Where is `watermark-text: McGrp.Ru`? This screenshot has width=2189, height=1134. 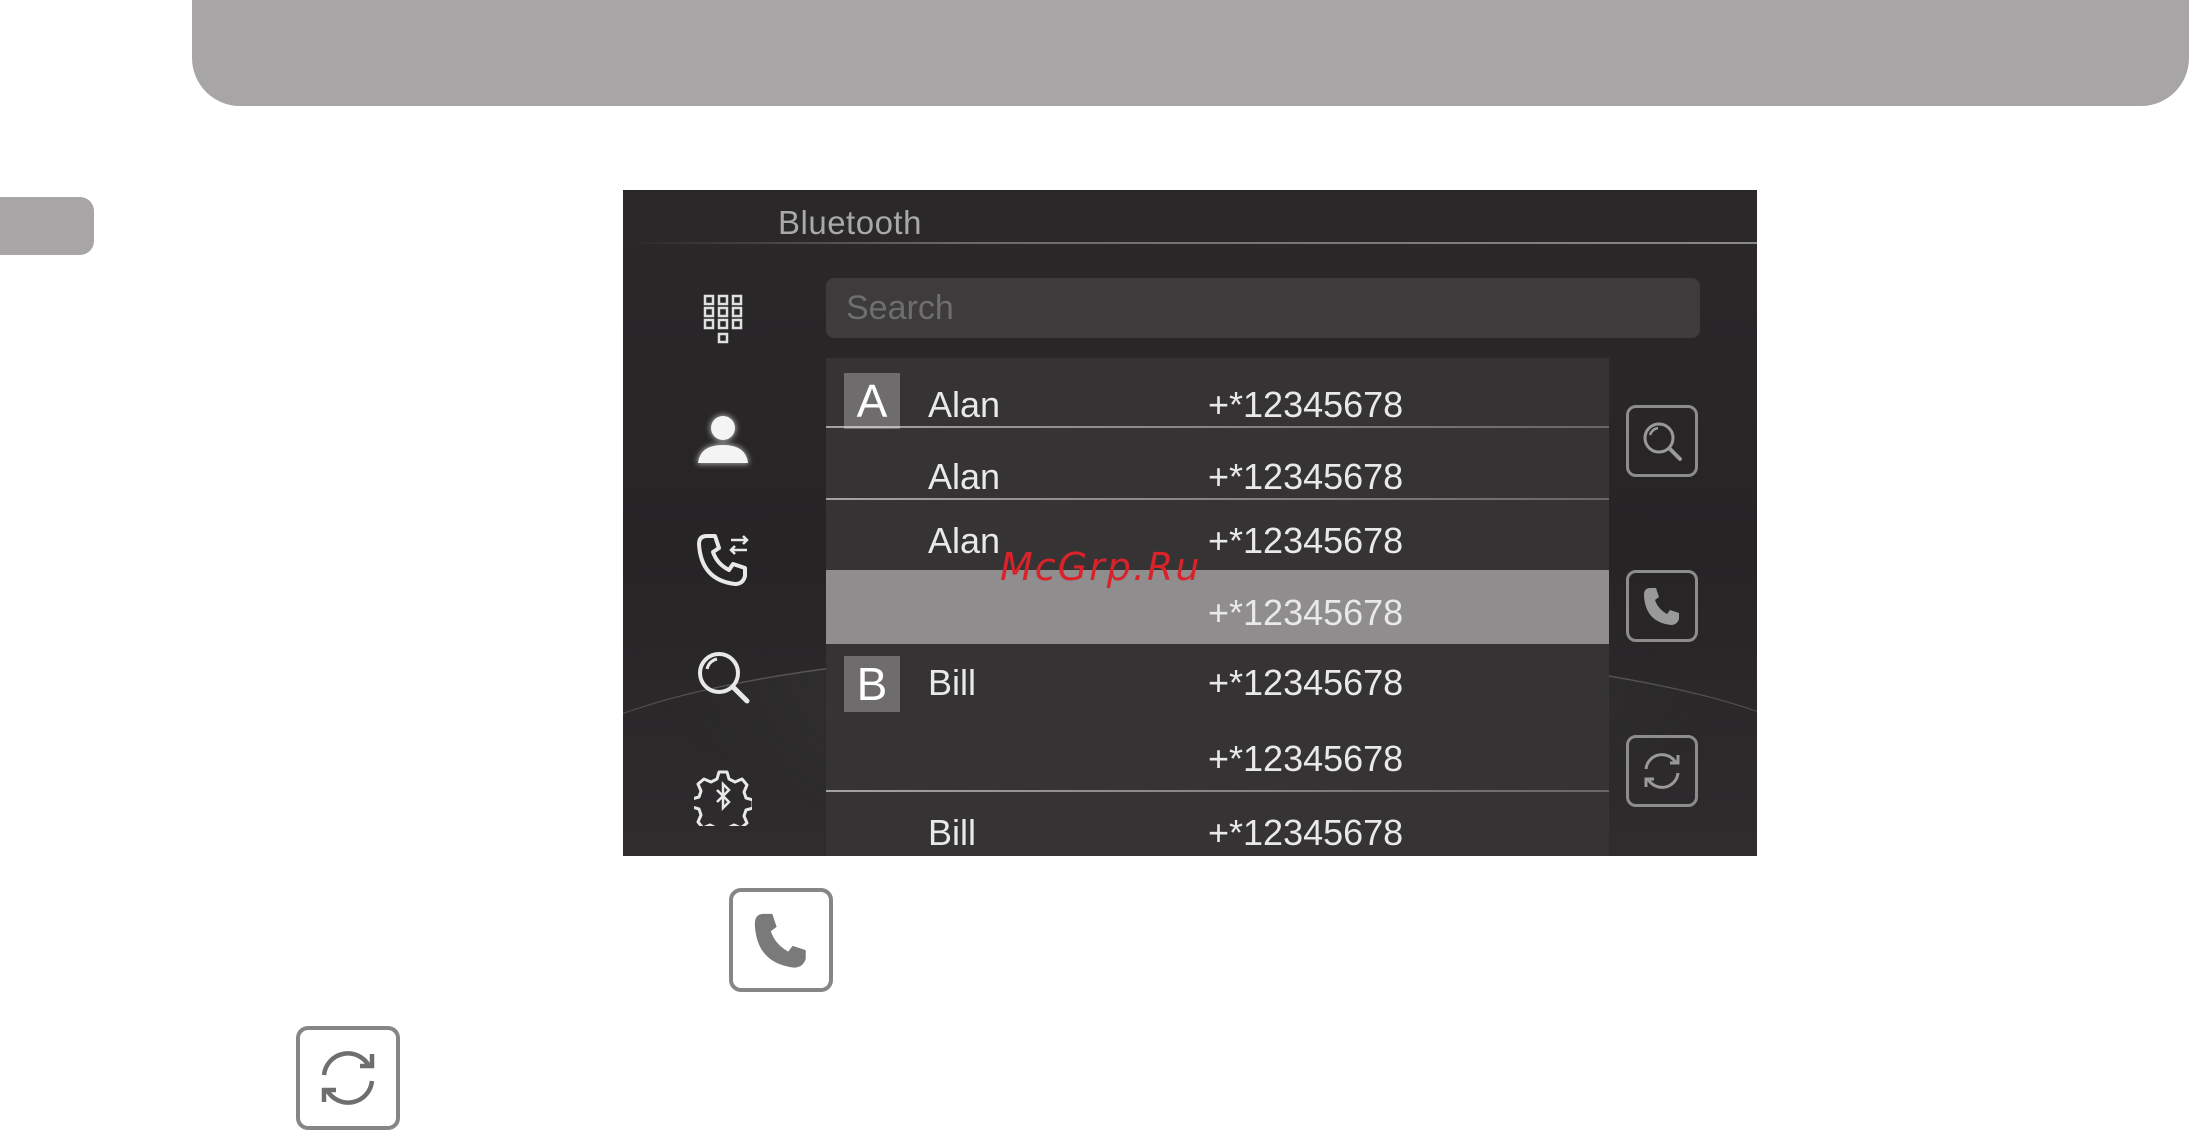 watermark-text: McGrp.Ru is located at coordinates (1101, 567).